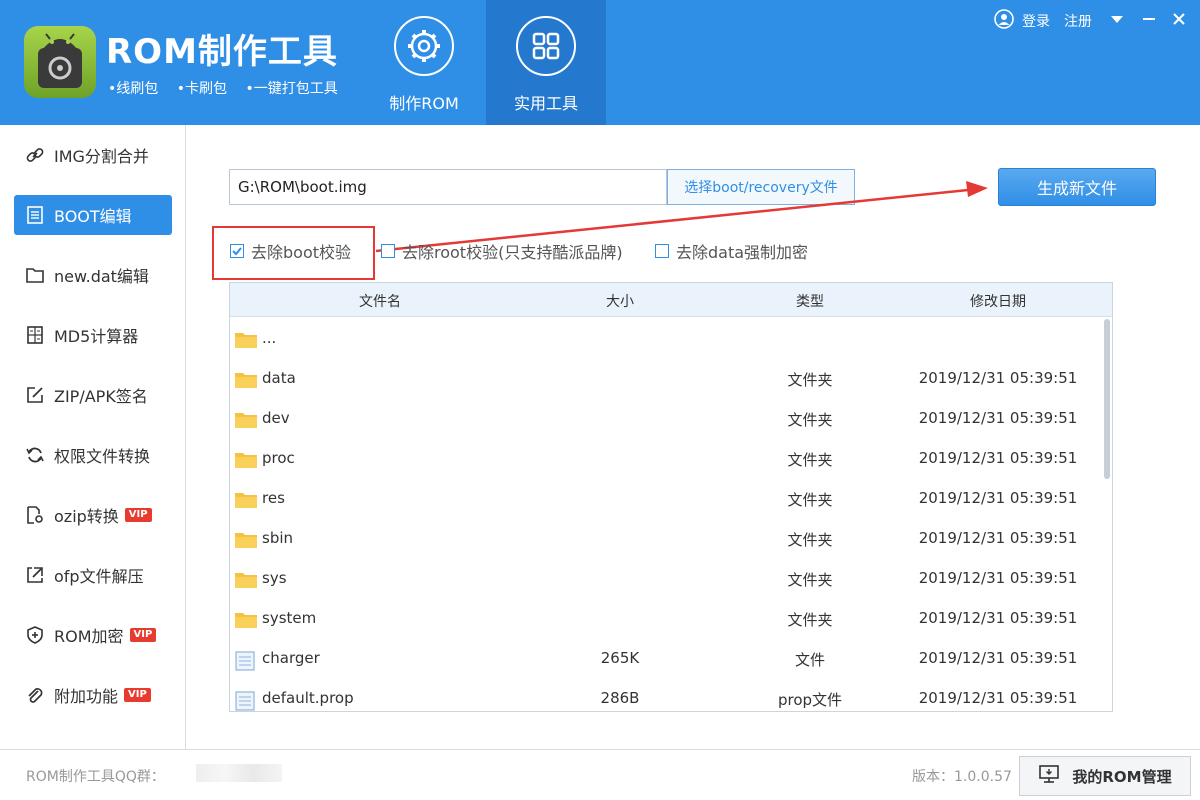 The height and width of the screenshot is (800, 1200). I want to click on sidebar-item-rom-encrypt: ROM加密 VIP, so click(93, 635).